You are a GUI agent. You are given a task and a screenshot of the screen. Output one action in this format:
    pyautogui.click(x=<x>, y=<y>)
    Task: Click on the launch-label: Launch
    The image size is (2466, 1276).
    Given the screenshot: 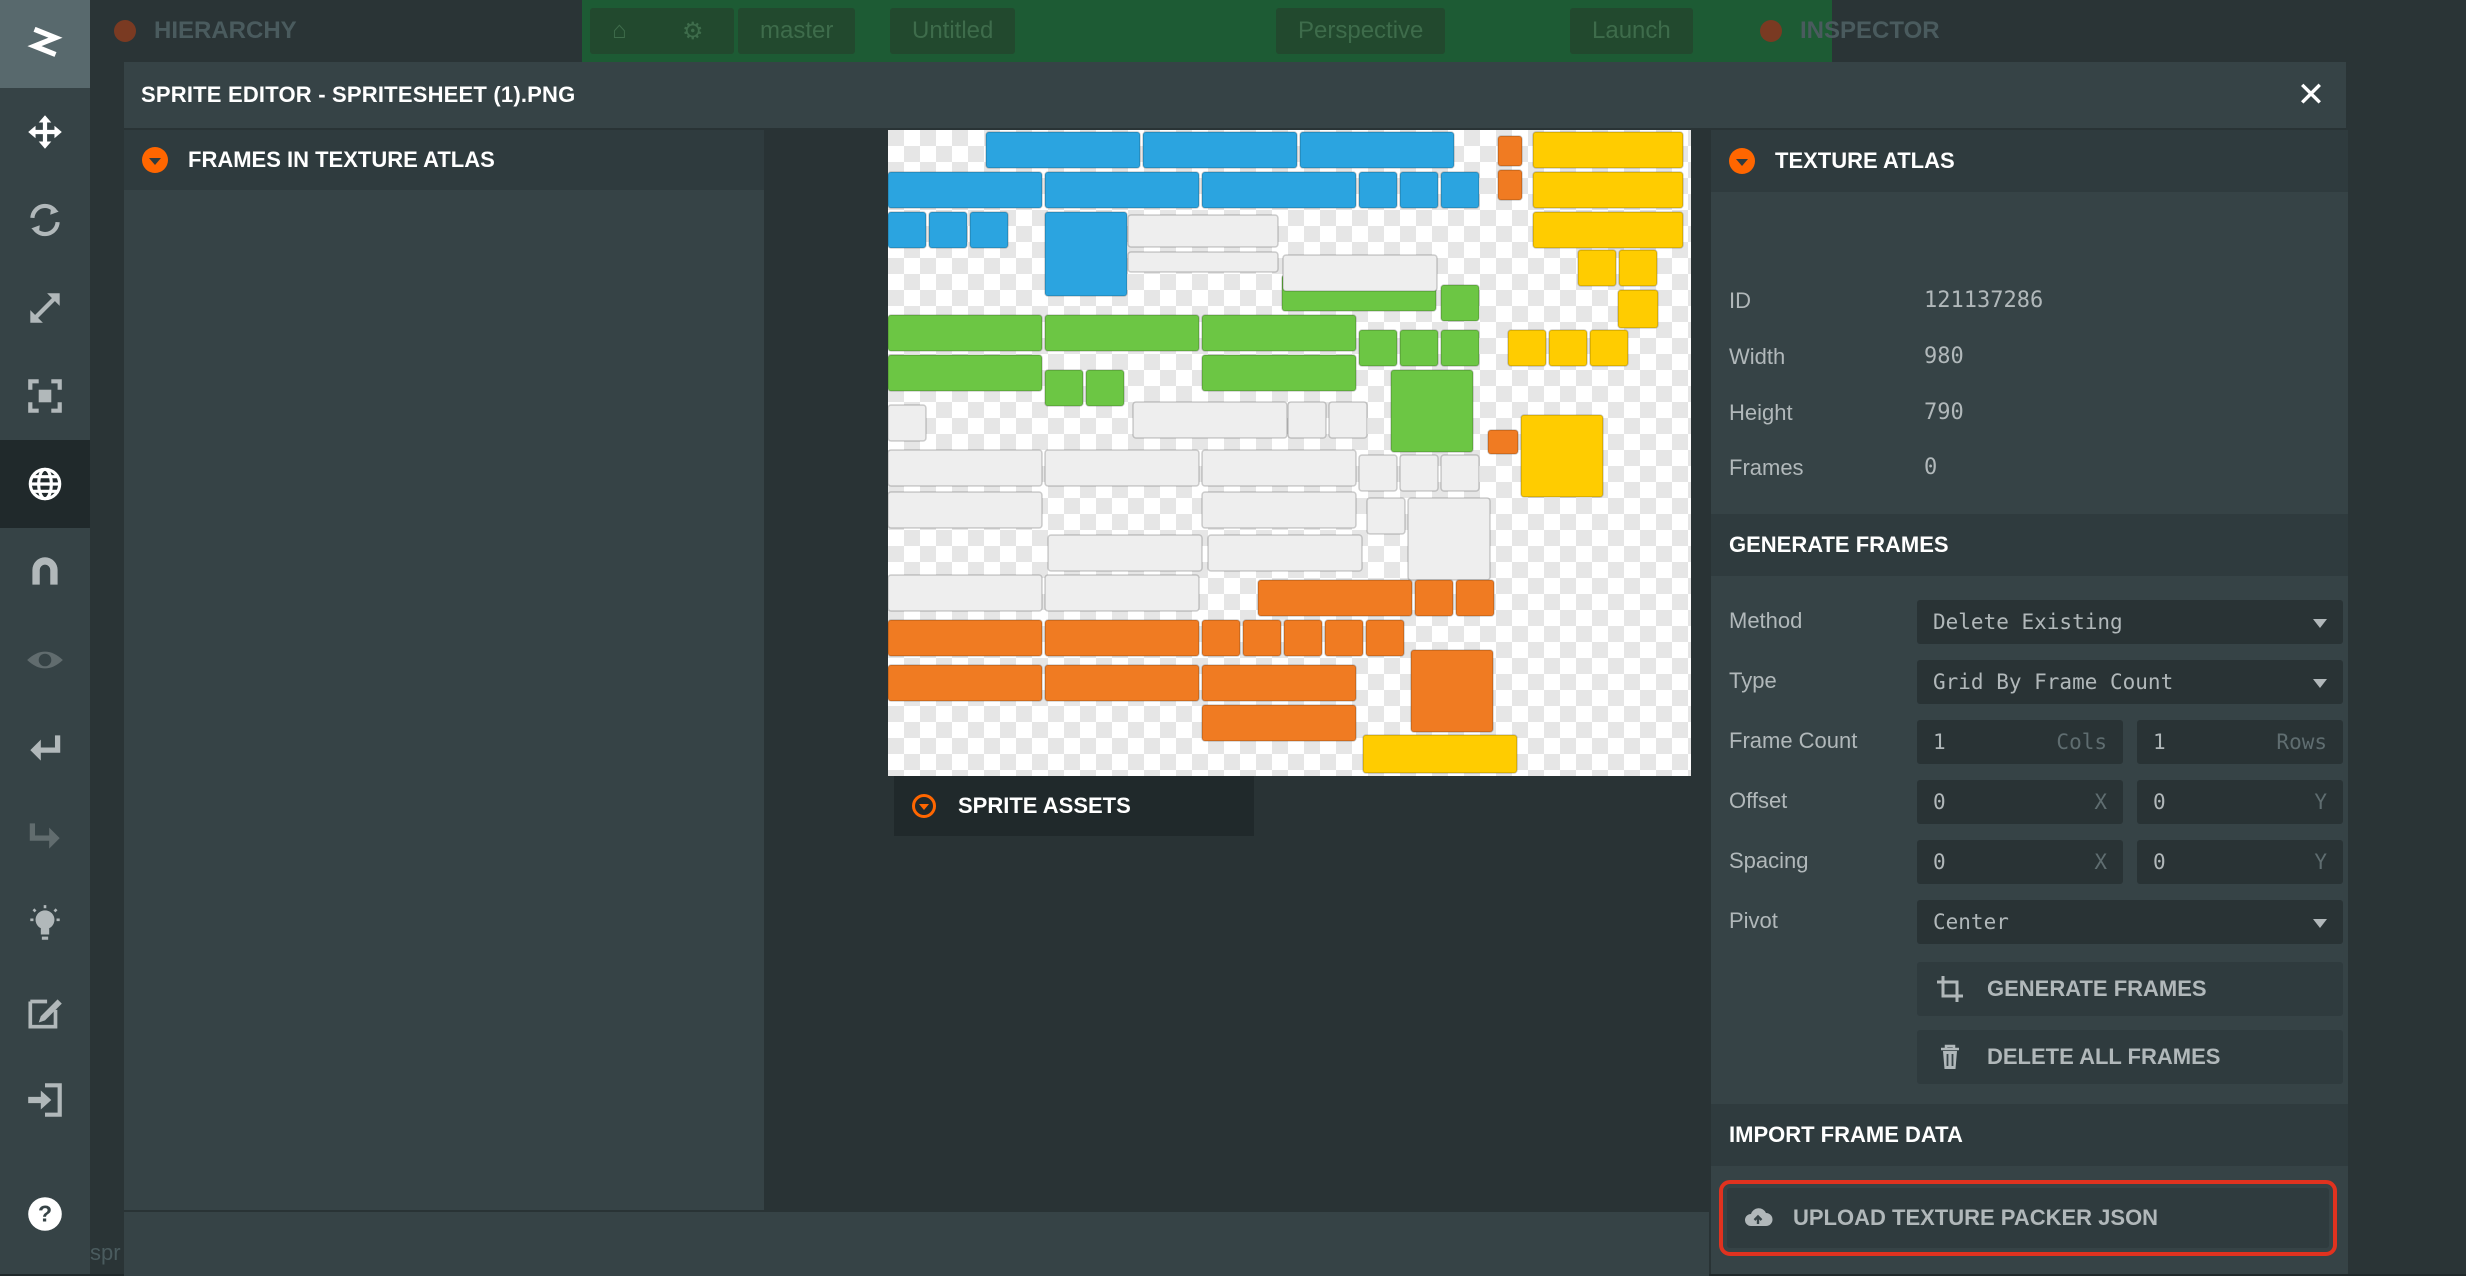 What is the action you would take?
    pyautogui.click(x=1631, y=30)
    